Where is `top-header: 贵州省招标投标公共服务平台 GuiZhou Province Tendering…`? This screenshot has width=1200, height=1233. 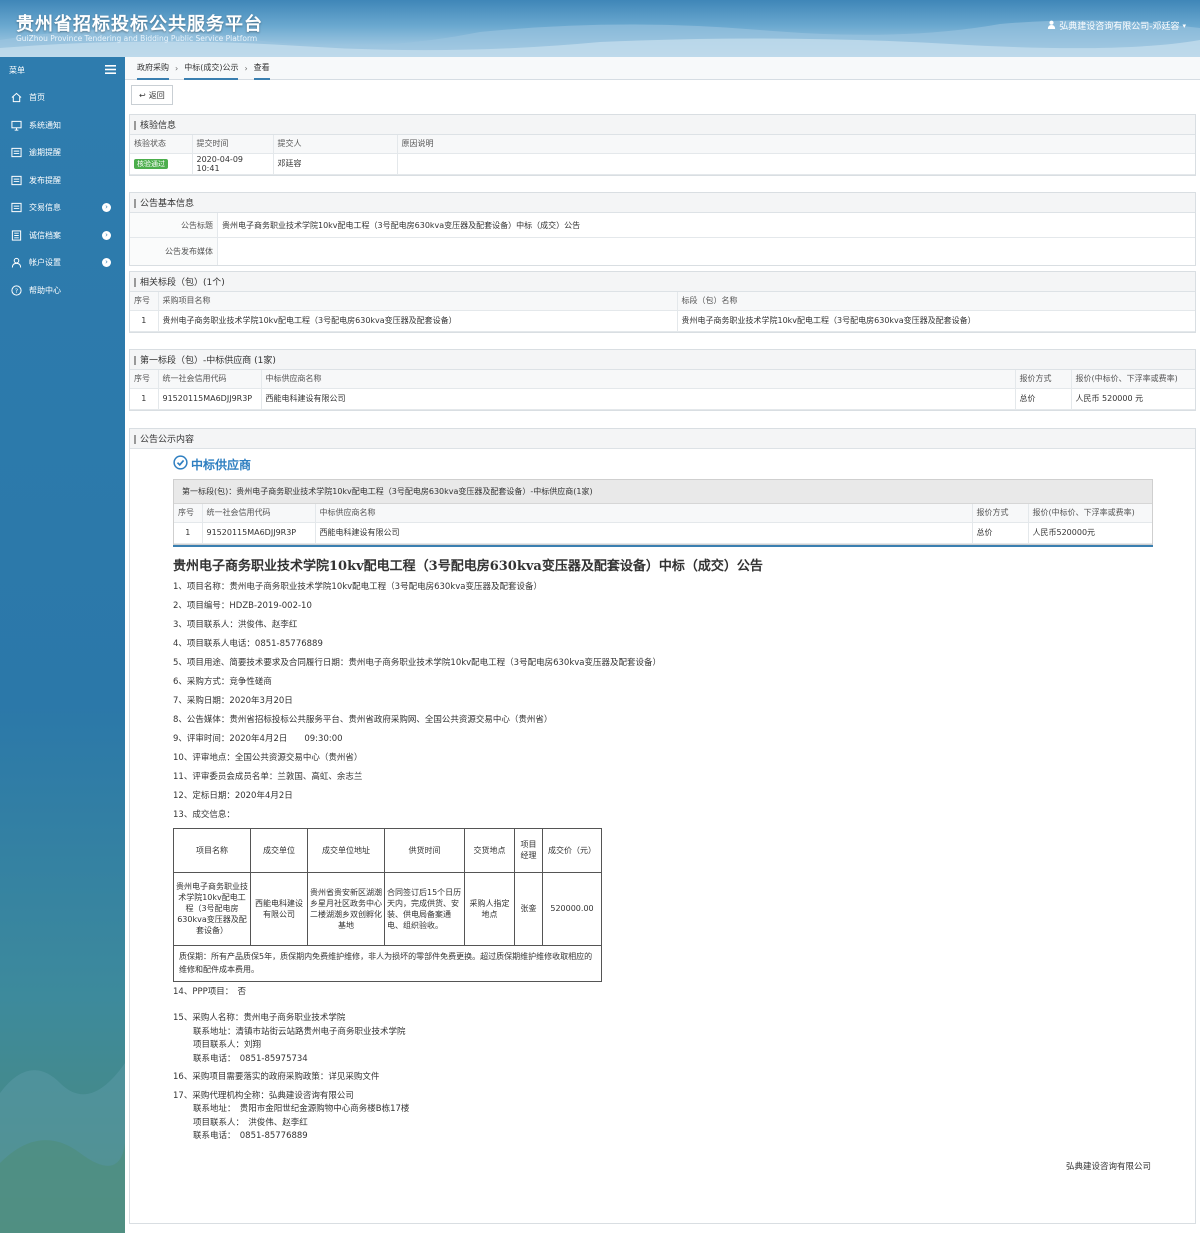 top-header: 贵州省招标投标公共服务平台 GuiZhou Province Tendering… is located at coordinates (600, 28).